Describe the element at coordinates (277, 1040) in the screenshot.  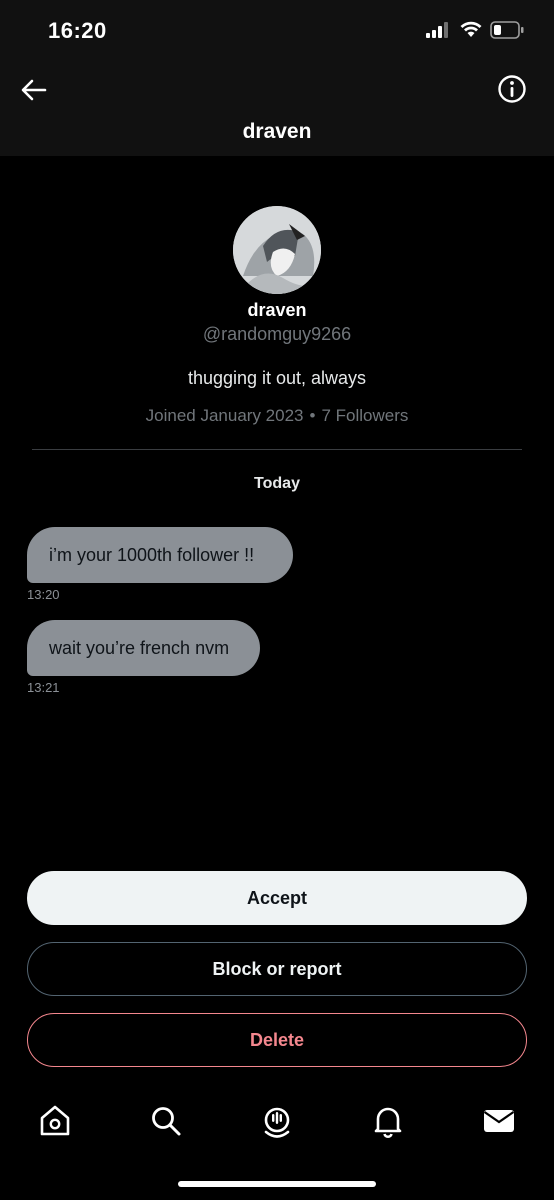
I see `delete-button: Delete` at that location.